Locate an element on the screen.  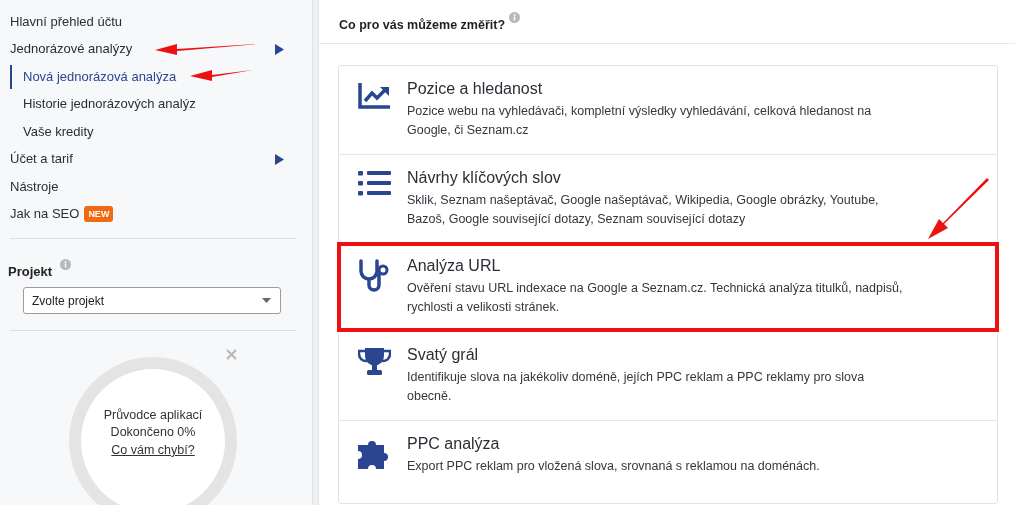
option-description: Identifikuje slova na jakékoliv doméně, jejích PPC reklam a PPC reklamy pro slova obecně. is located at coordinates (636, 387).